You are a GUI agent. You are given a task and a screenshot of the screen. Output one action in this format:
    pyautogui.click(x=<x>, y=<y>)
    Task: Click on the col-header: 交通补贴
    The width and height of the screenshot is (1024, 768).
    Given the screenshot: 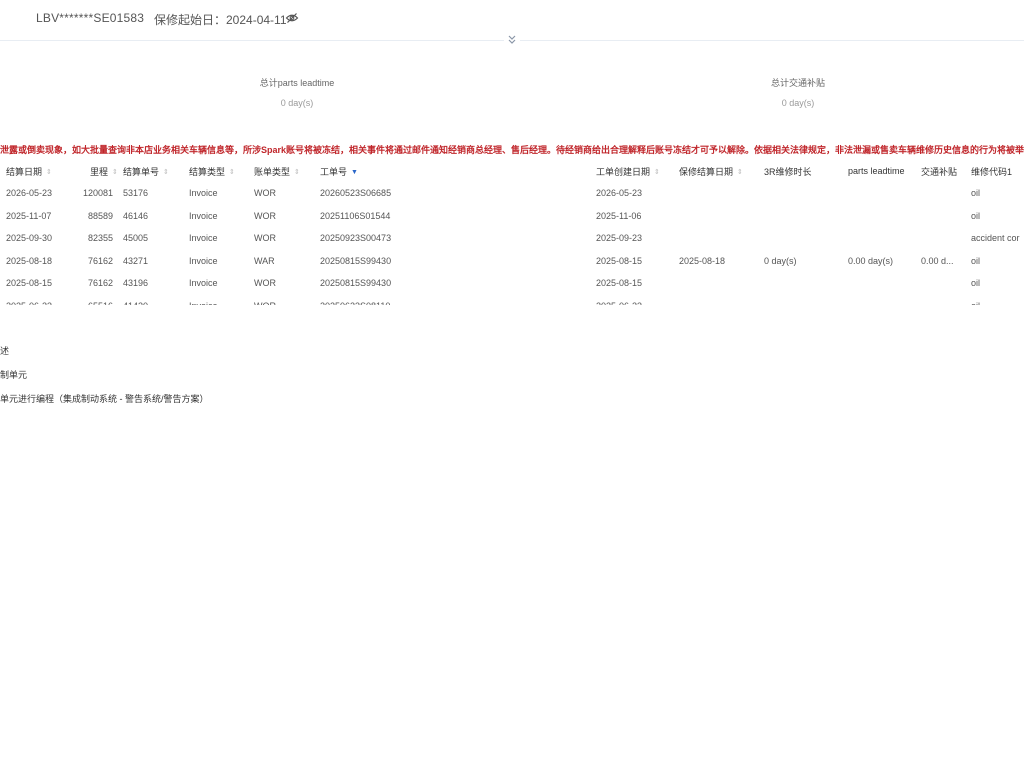 What is the action you would take?
    pyautogui.click(x=939, y=171)
    